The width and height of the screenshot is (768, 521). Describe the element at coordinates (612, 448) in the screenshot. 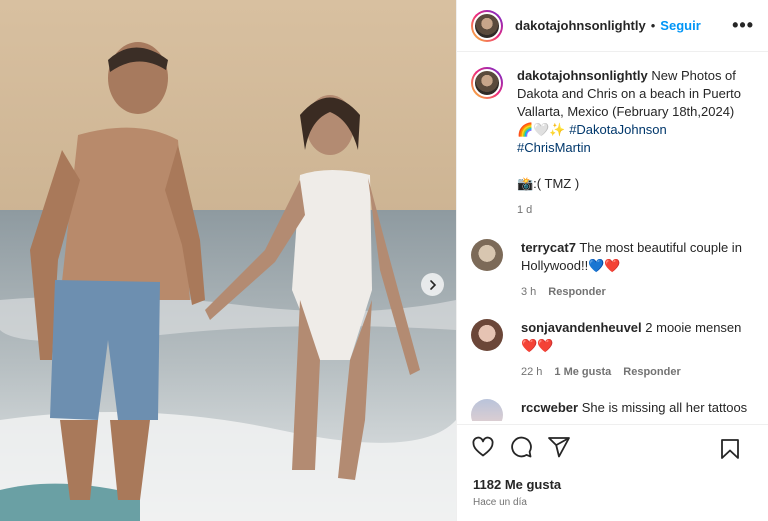

I see `post-actions` at that location.